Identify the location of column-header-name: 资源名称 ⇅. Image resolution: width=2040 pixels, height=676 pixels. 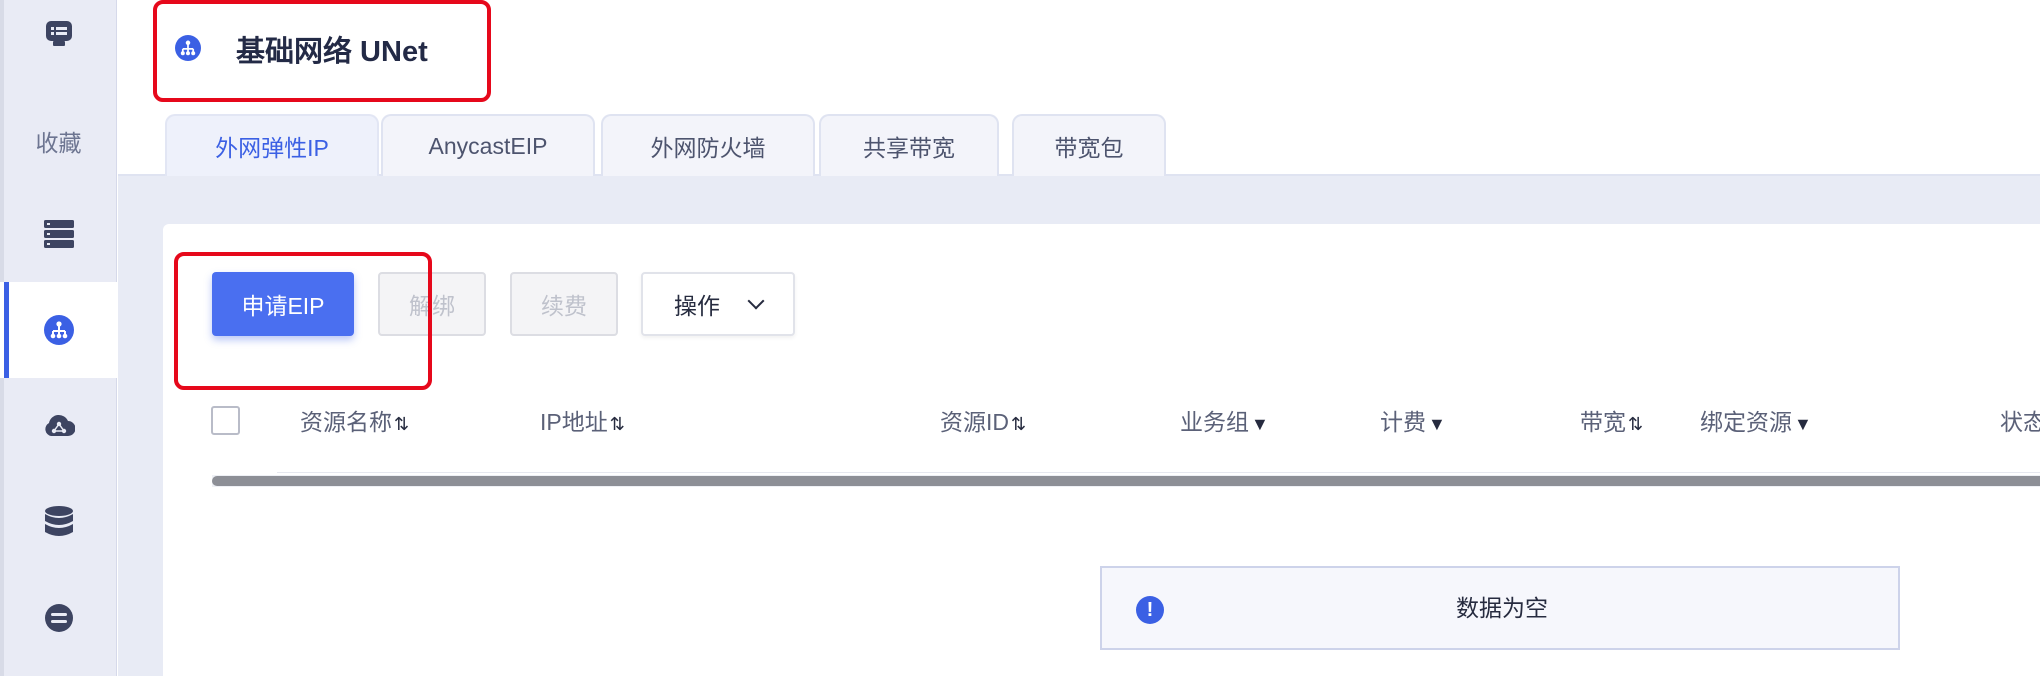
(354, 420).